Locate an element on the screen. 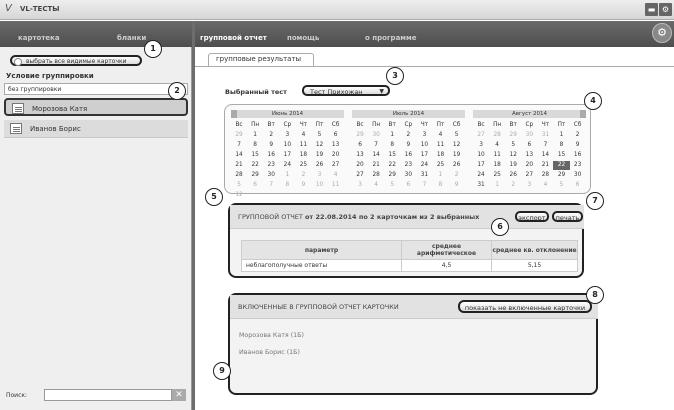  card-item: Морозова Катя is located at coordinates (96, 107).